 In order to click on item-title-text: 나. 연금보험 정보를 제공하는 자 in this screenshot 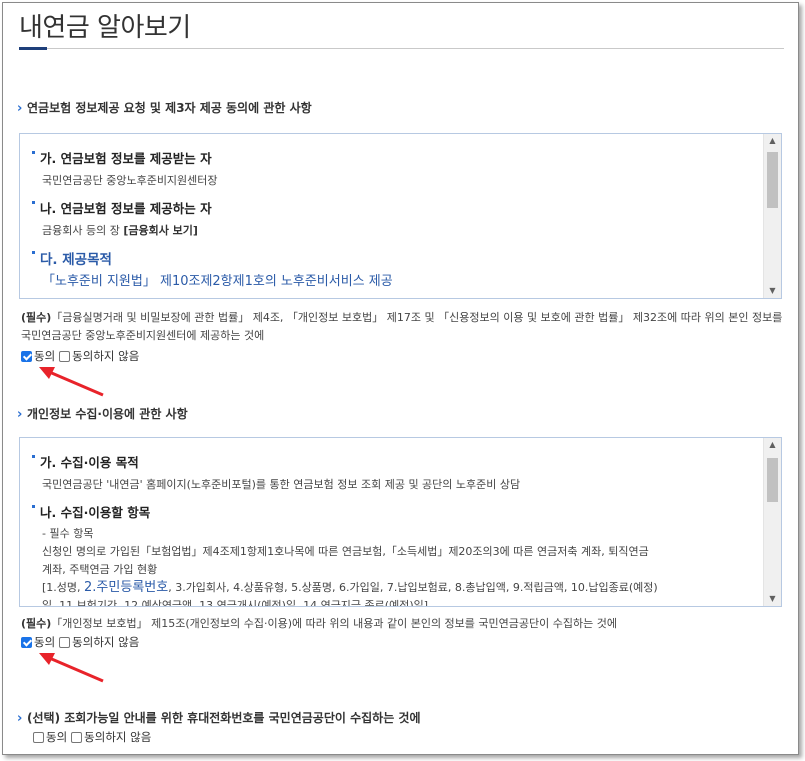, I will do `click(126, 208)`.